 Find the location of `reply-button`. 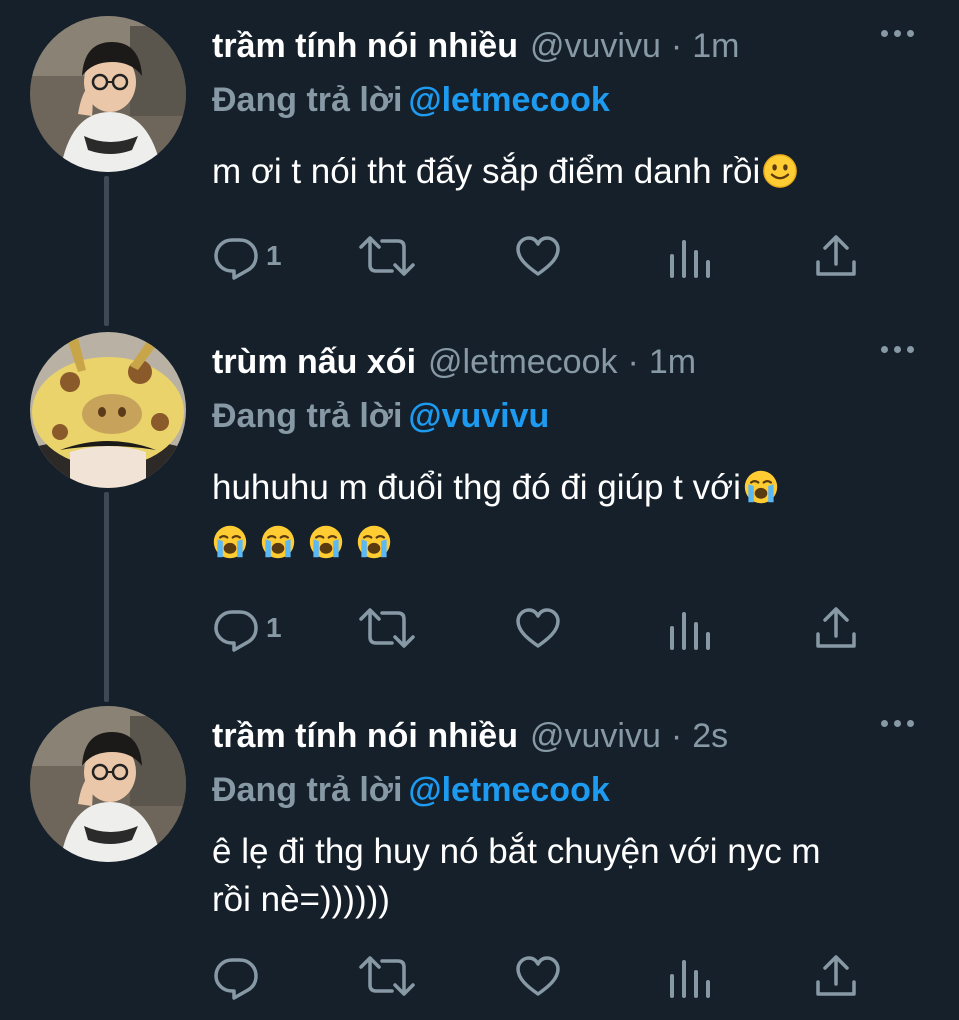

reply-button is located at coordinates (239, 976).